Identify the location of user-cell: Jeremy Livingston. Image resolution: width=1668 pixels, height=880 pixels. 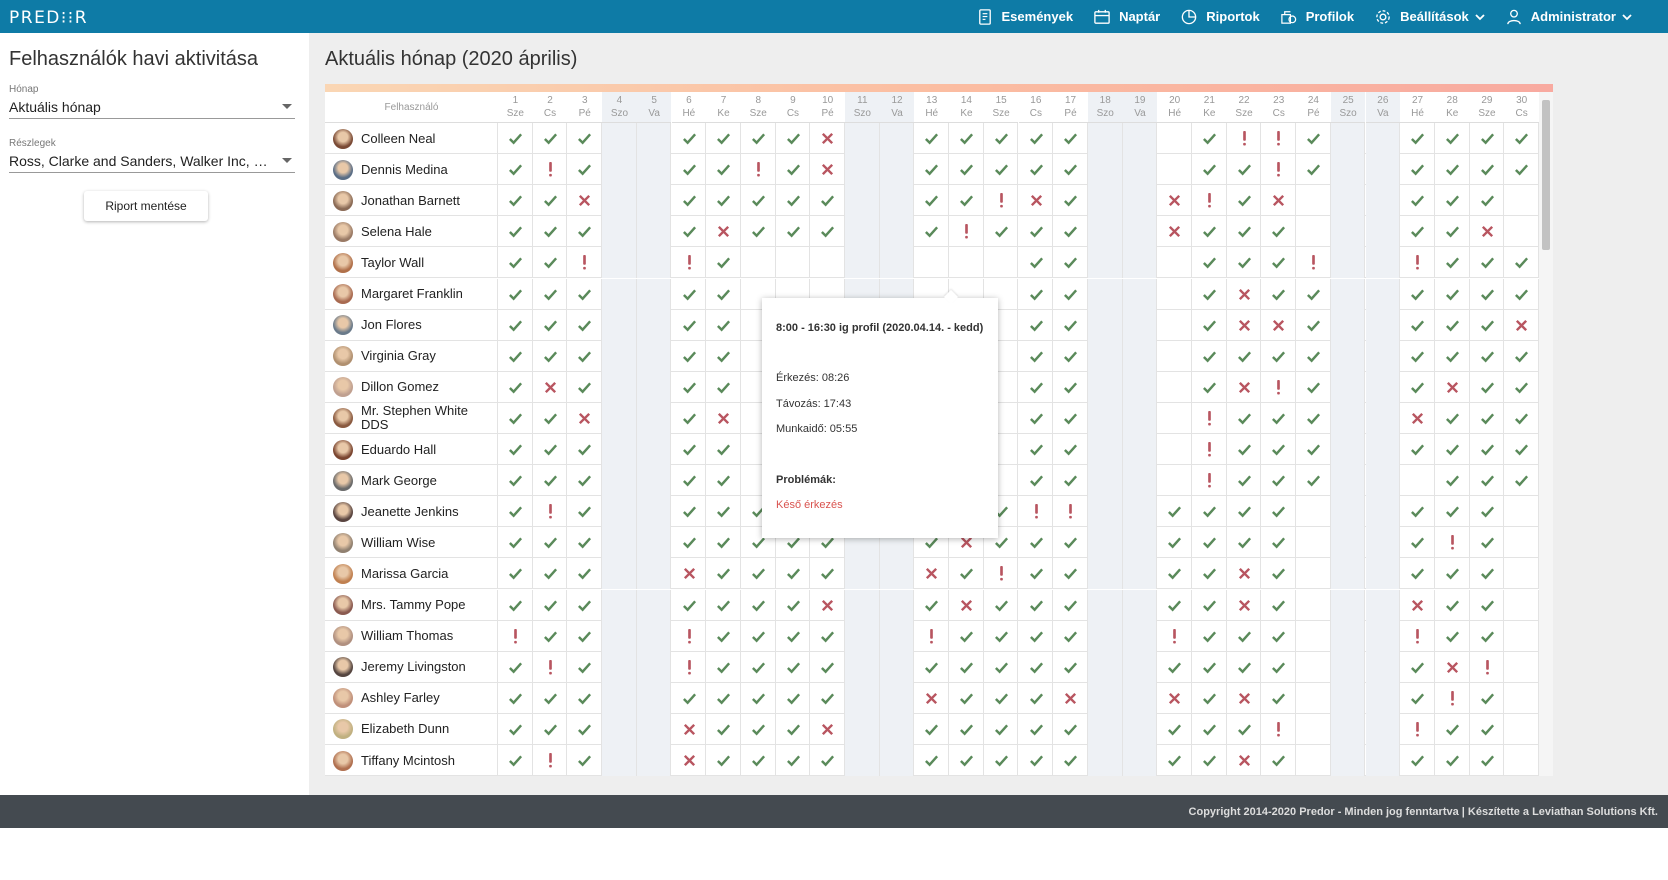
(411, 667).